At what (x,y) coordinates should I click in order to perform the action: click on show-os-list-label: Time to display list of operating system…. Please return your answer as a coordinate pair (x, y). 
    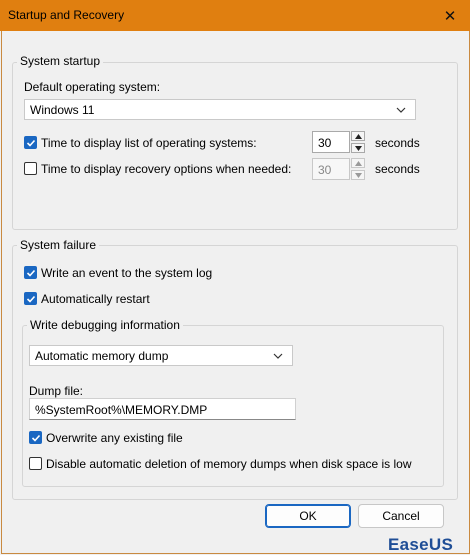
    Looking at the image, I should click on (149, 143).